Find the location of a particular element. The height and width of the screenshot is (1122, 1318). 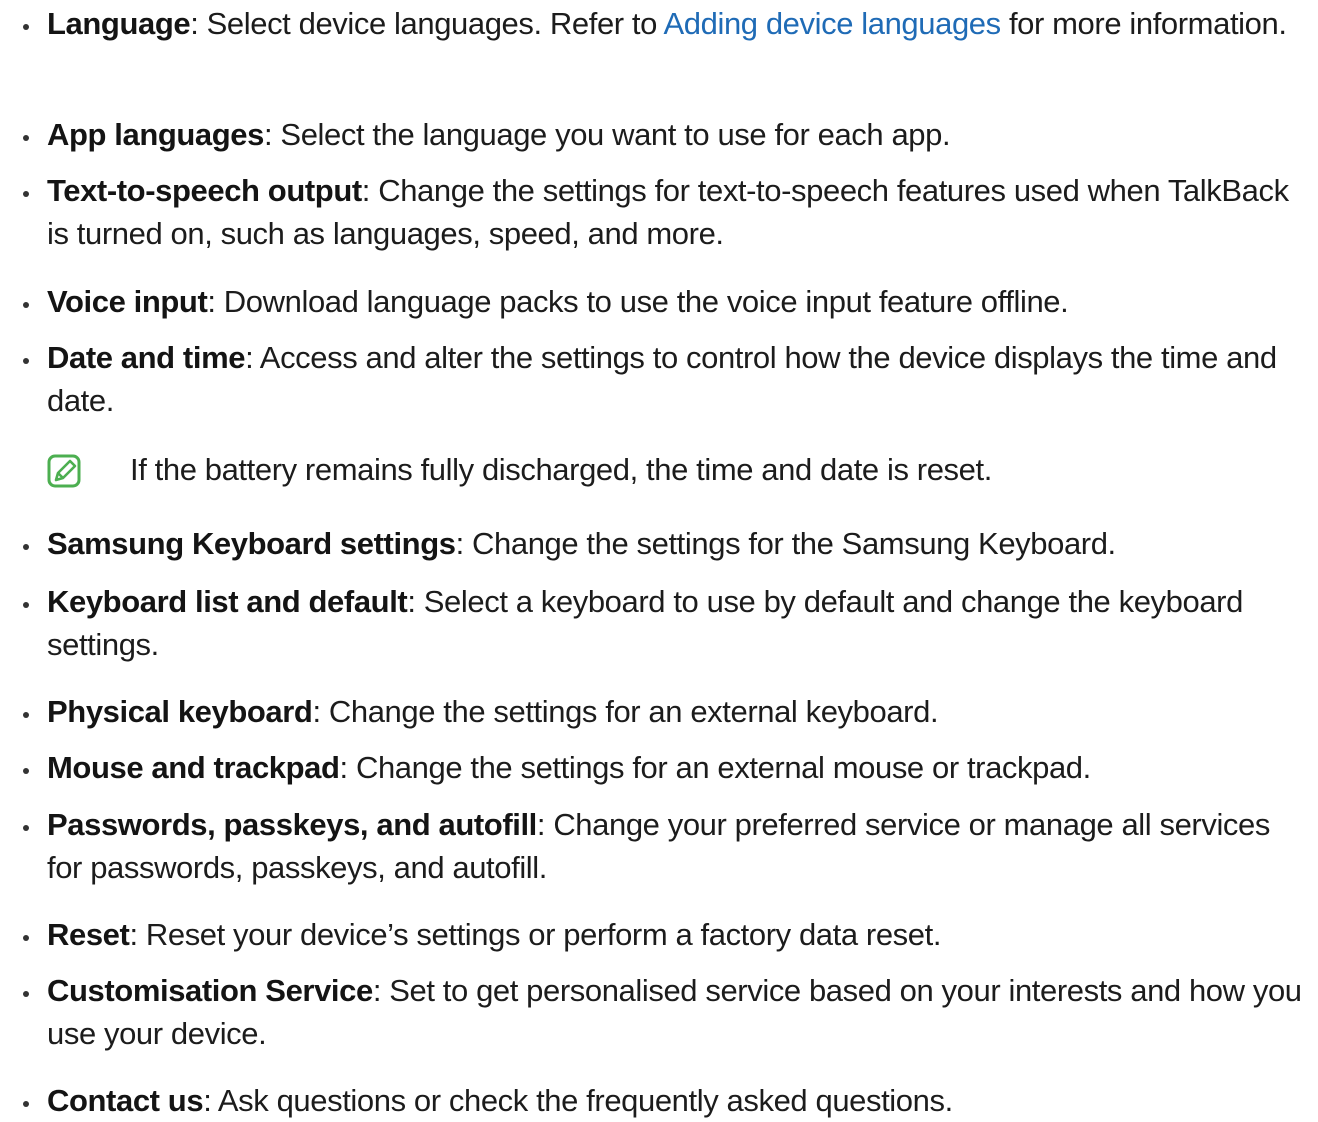

item-desc: : Select device languages. Refer to is located at coordinates (427, 23).